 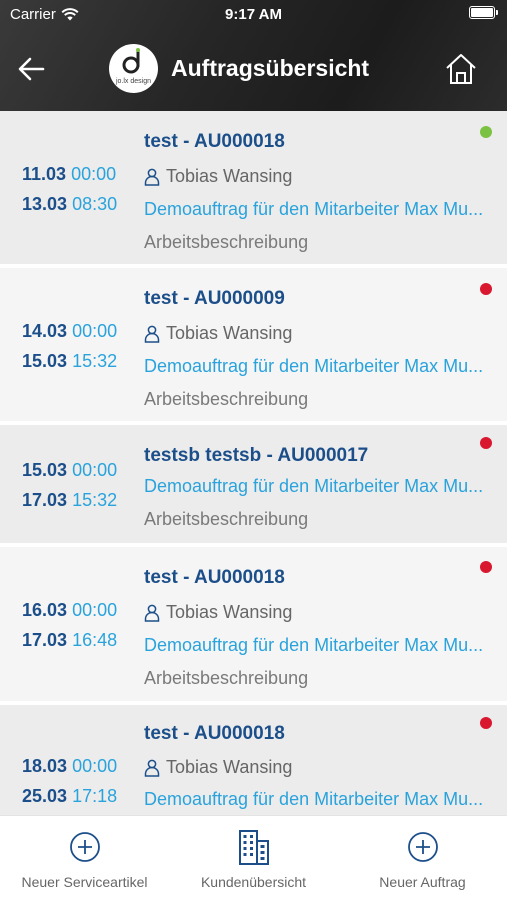 I want to click on end-date: 25.03, so click(x=45, y=796).